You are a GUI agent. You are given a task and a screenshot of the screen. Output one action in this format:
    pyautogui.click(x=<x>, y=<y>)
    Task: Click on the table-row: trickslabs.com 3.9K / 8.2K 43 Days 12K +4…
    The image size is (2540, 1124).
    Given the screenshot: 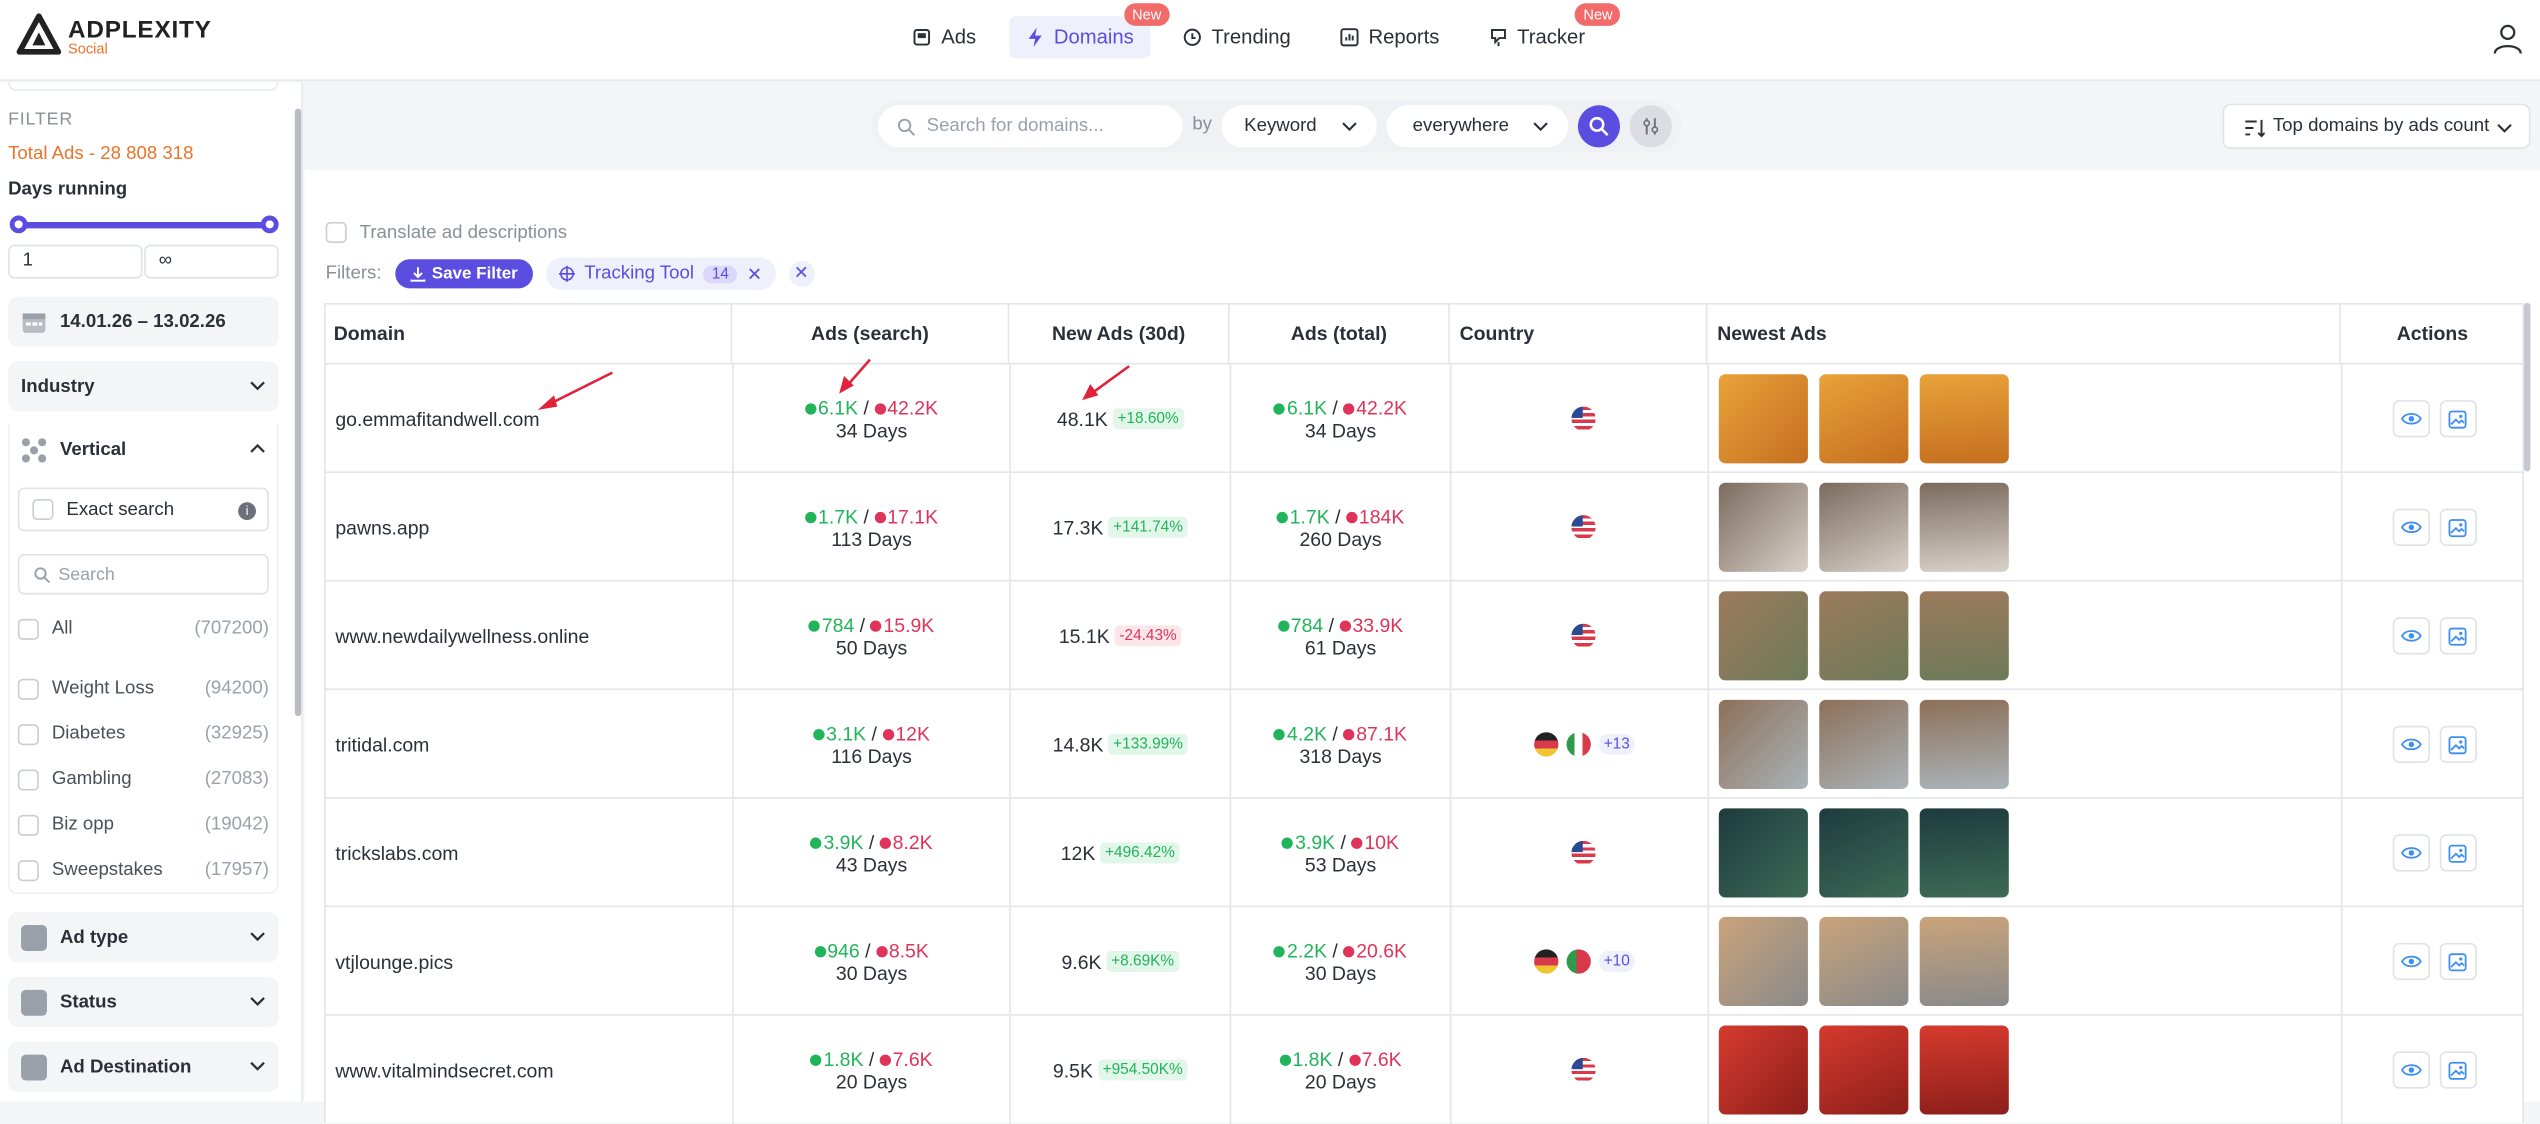 What is the action you would take?
    pyautogui.click(x=1424, y=852)
    